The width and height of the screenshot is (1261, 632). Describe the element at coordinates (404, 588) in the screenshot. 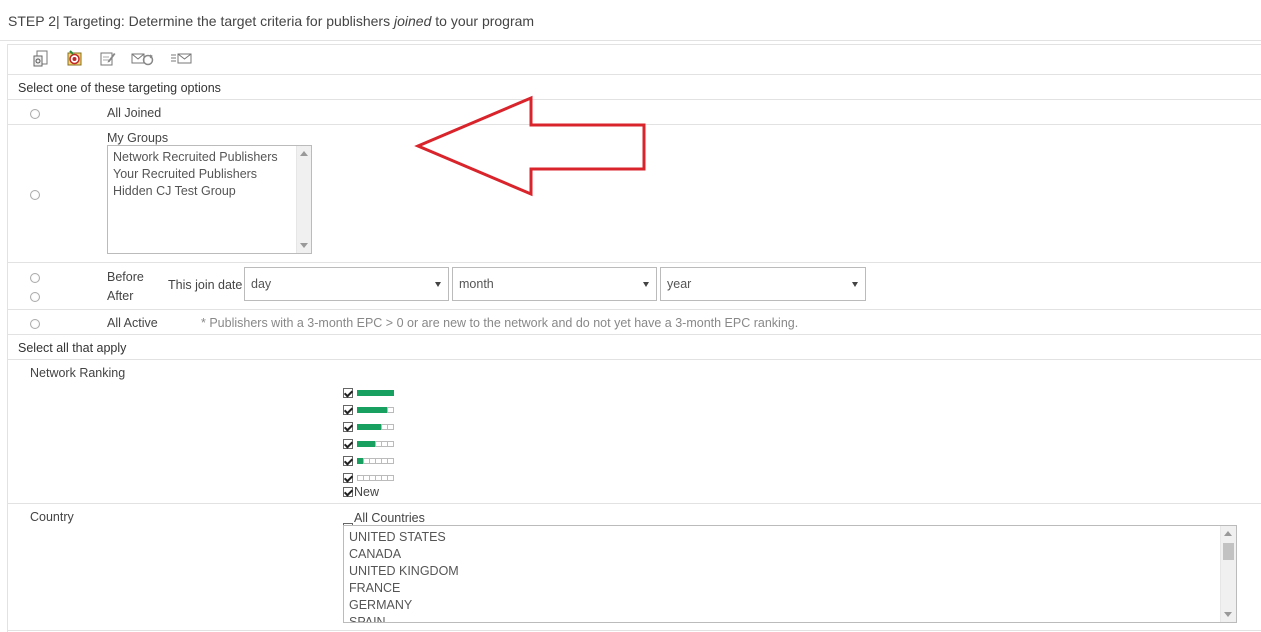

I see `country-option: FRANCE` at that location.